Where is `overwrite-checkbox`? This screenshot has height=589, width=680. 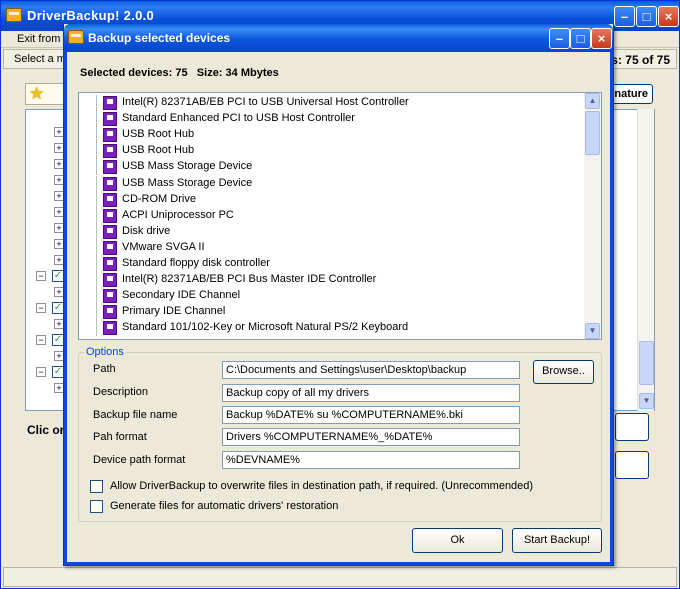 overwrite-checkbox is located at coordinates (96, 486).